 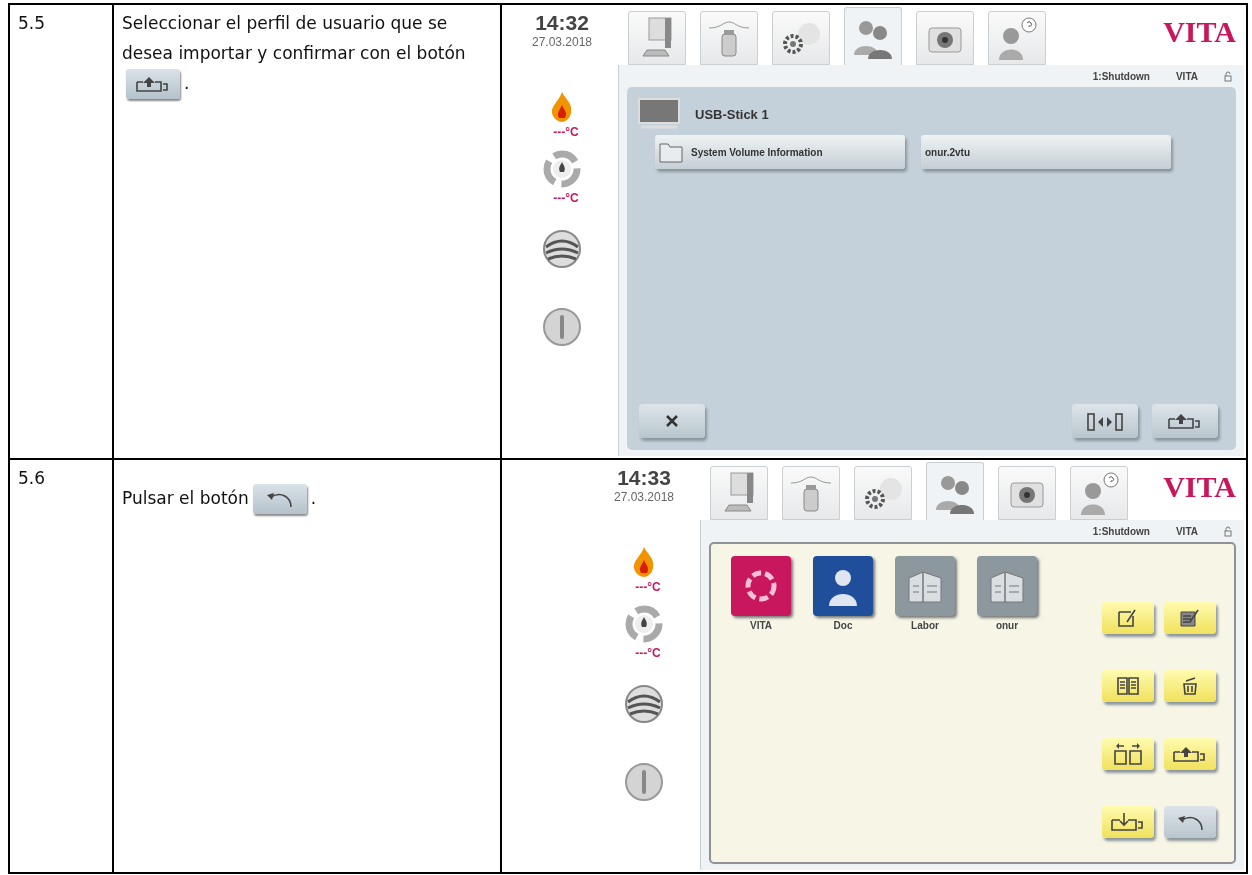 What do you see at coordinates (780, 152) in the screenshot?
I see `file-entry: System Volume Information` at bounding box center [780, 152].